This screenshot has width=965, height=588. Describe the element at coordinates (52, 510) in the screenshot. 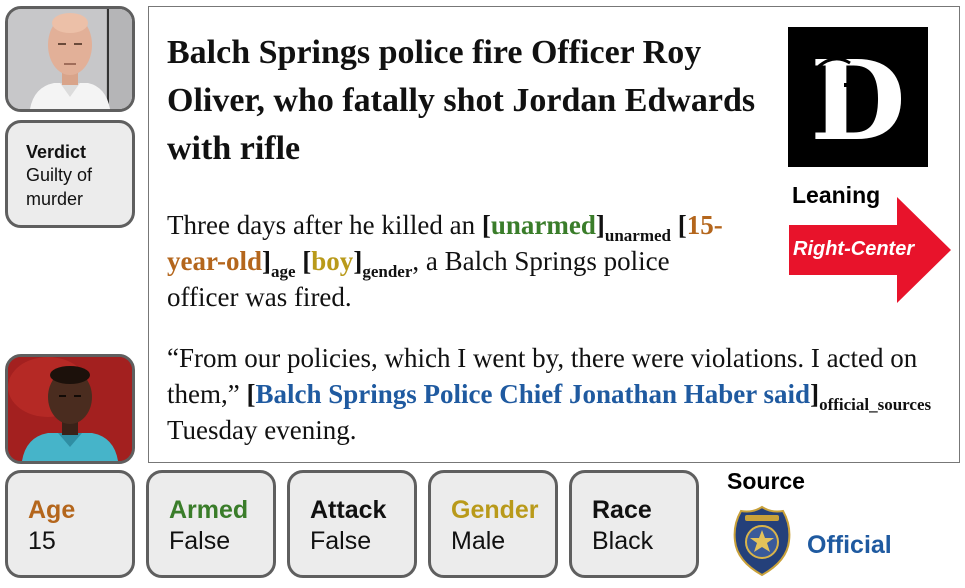

I see `stat-title-age: Age` at that location.